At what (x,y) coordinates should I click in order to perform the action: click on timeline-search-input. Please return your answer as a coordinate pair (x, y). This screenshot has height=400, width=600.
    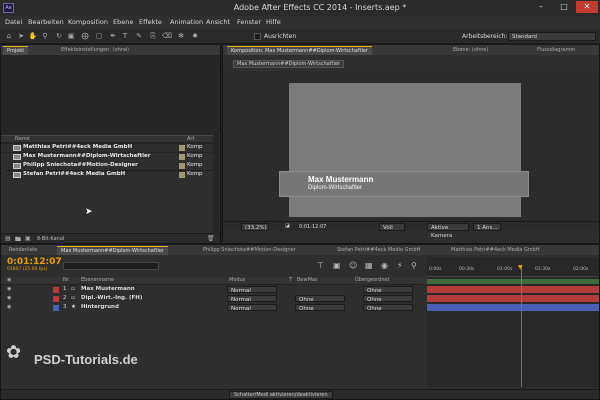
    Looking at the image, I should click on (111, 266).